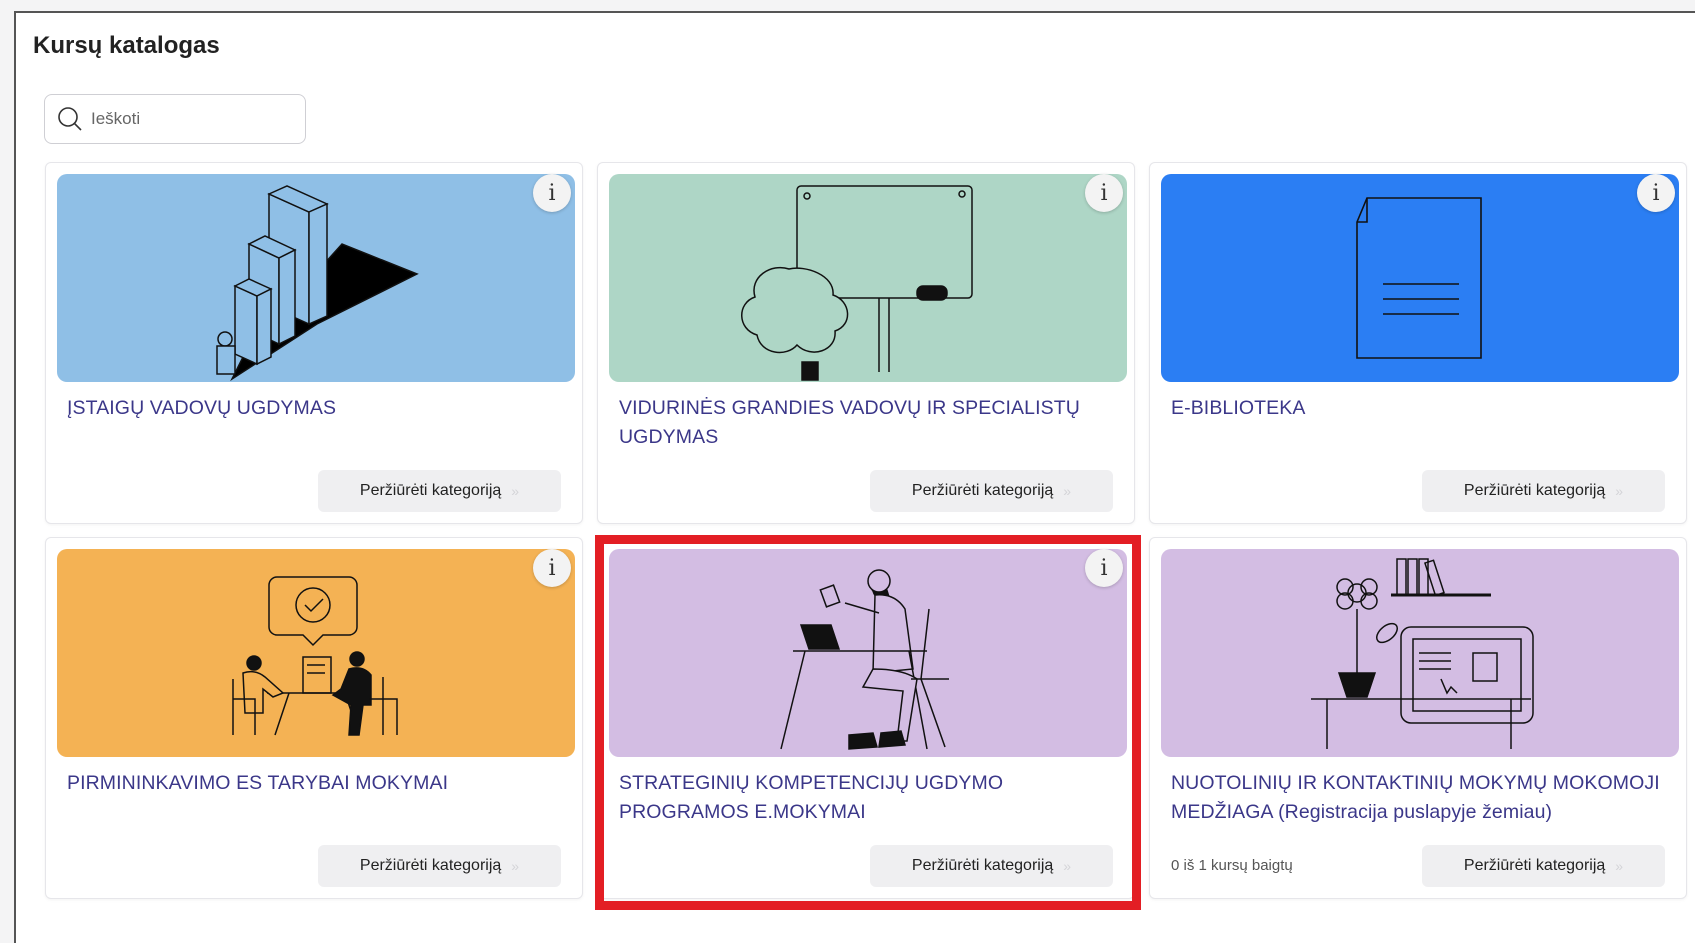 This screenshot has height=943, width=1695. What do you see at coordinates (1421, 408) in the screenshot?
I see `category-title: E-BIBLIOTEKA` at bounding box center [1421, 408].